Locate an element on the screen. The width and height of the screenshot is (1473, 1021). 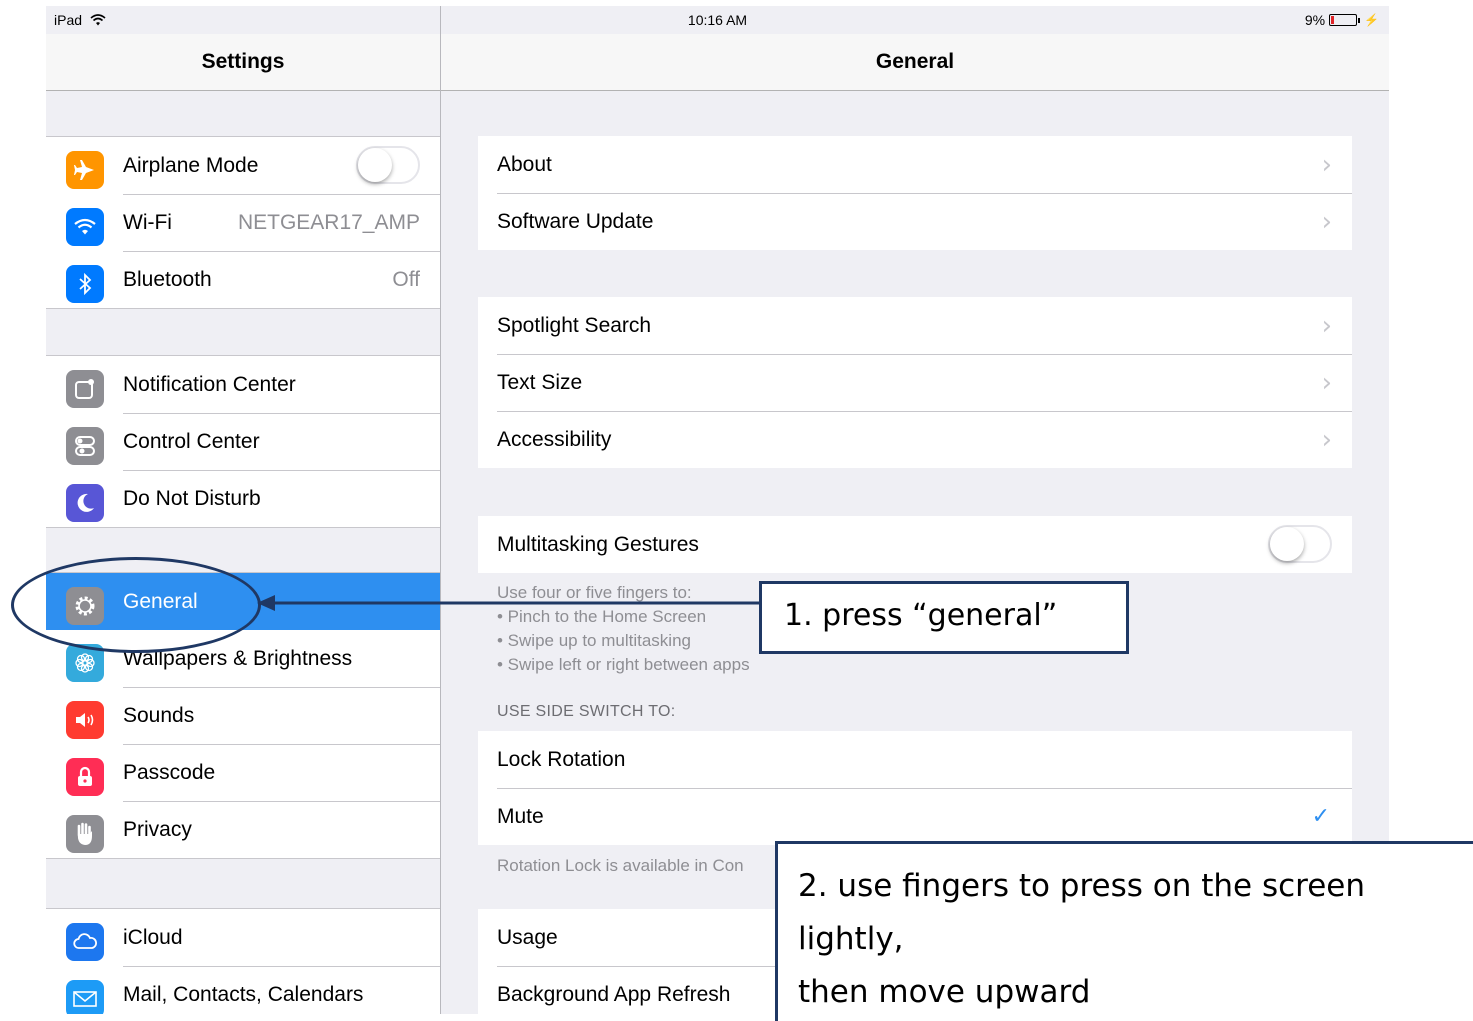
battery-percent: 9% is located at coordinates (1315, 20).